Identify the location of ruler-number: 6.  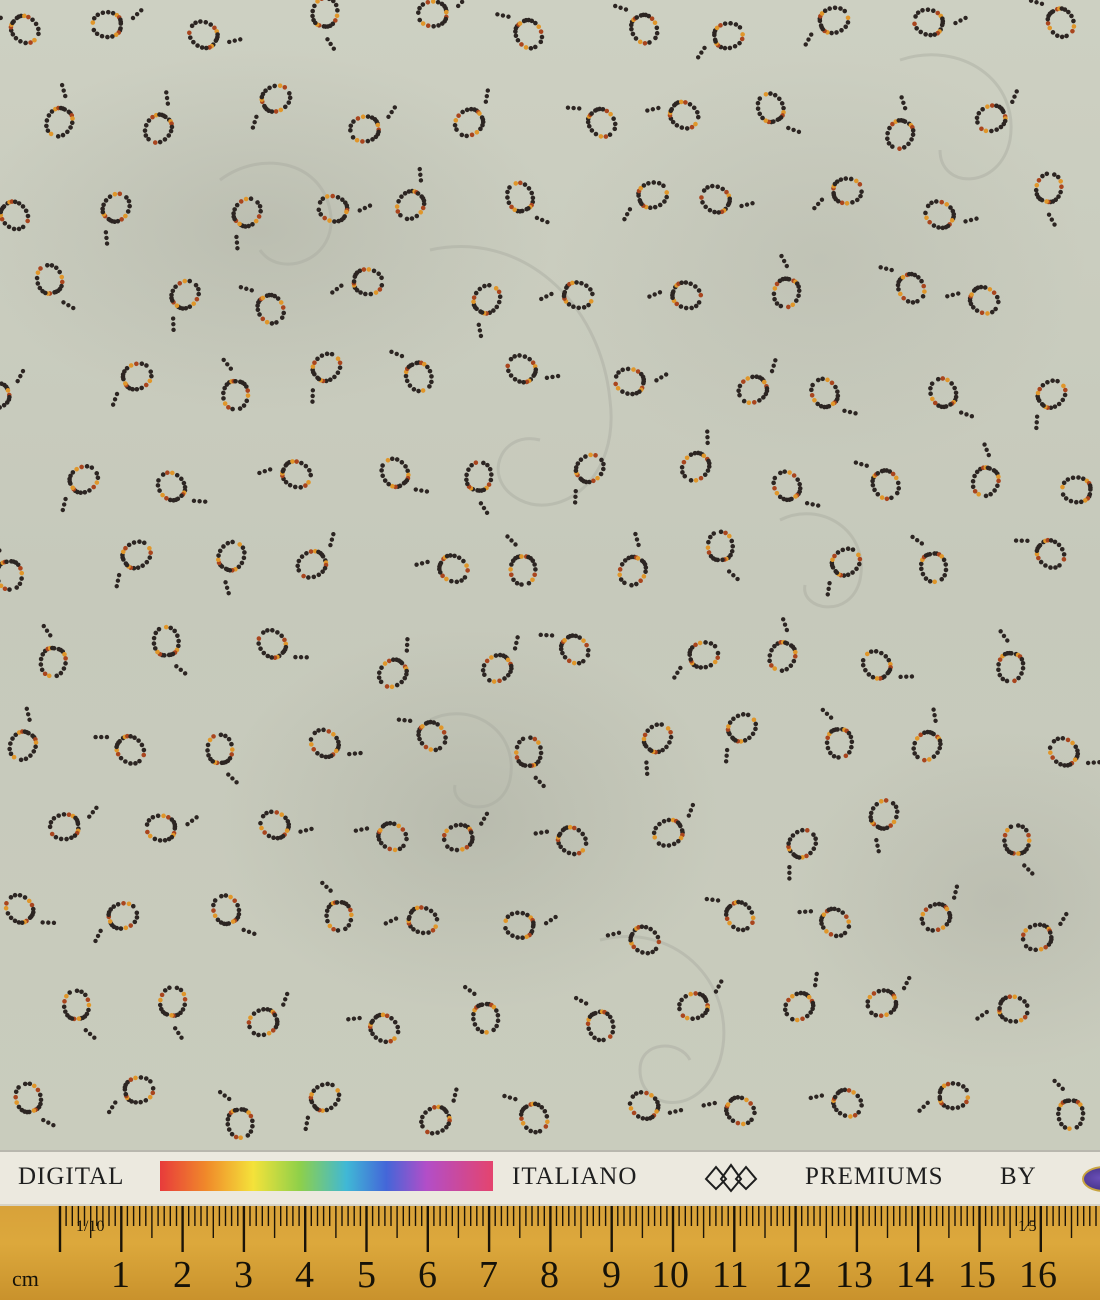
(427, 1275).